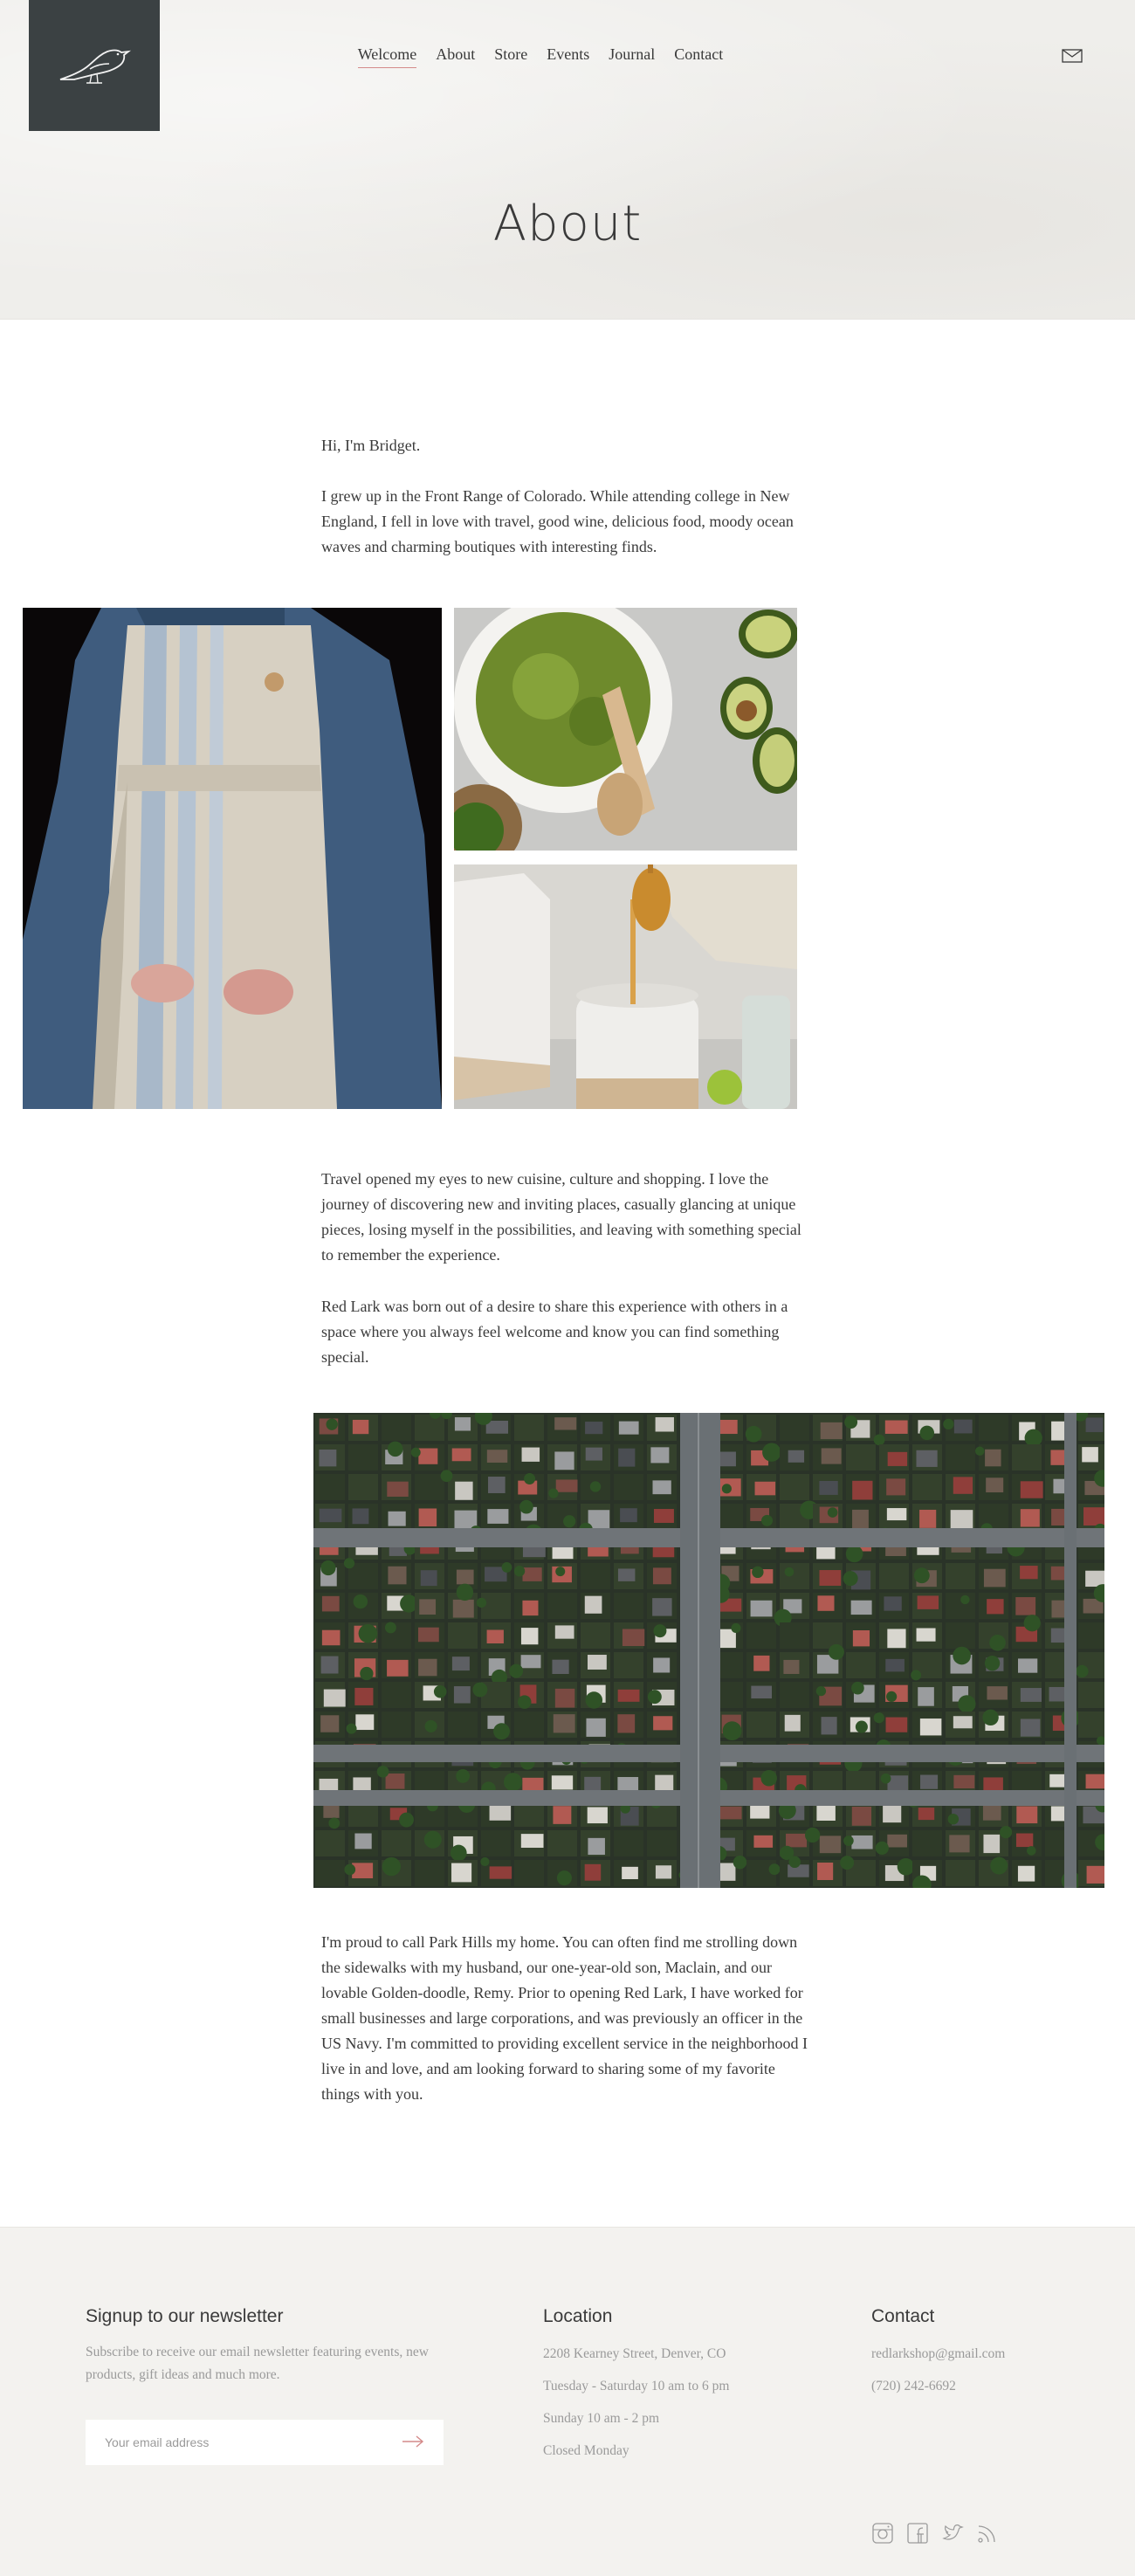  I want to click on intro-greeting: Hi, I'm Bridget., so click(371, 445).